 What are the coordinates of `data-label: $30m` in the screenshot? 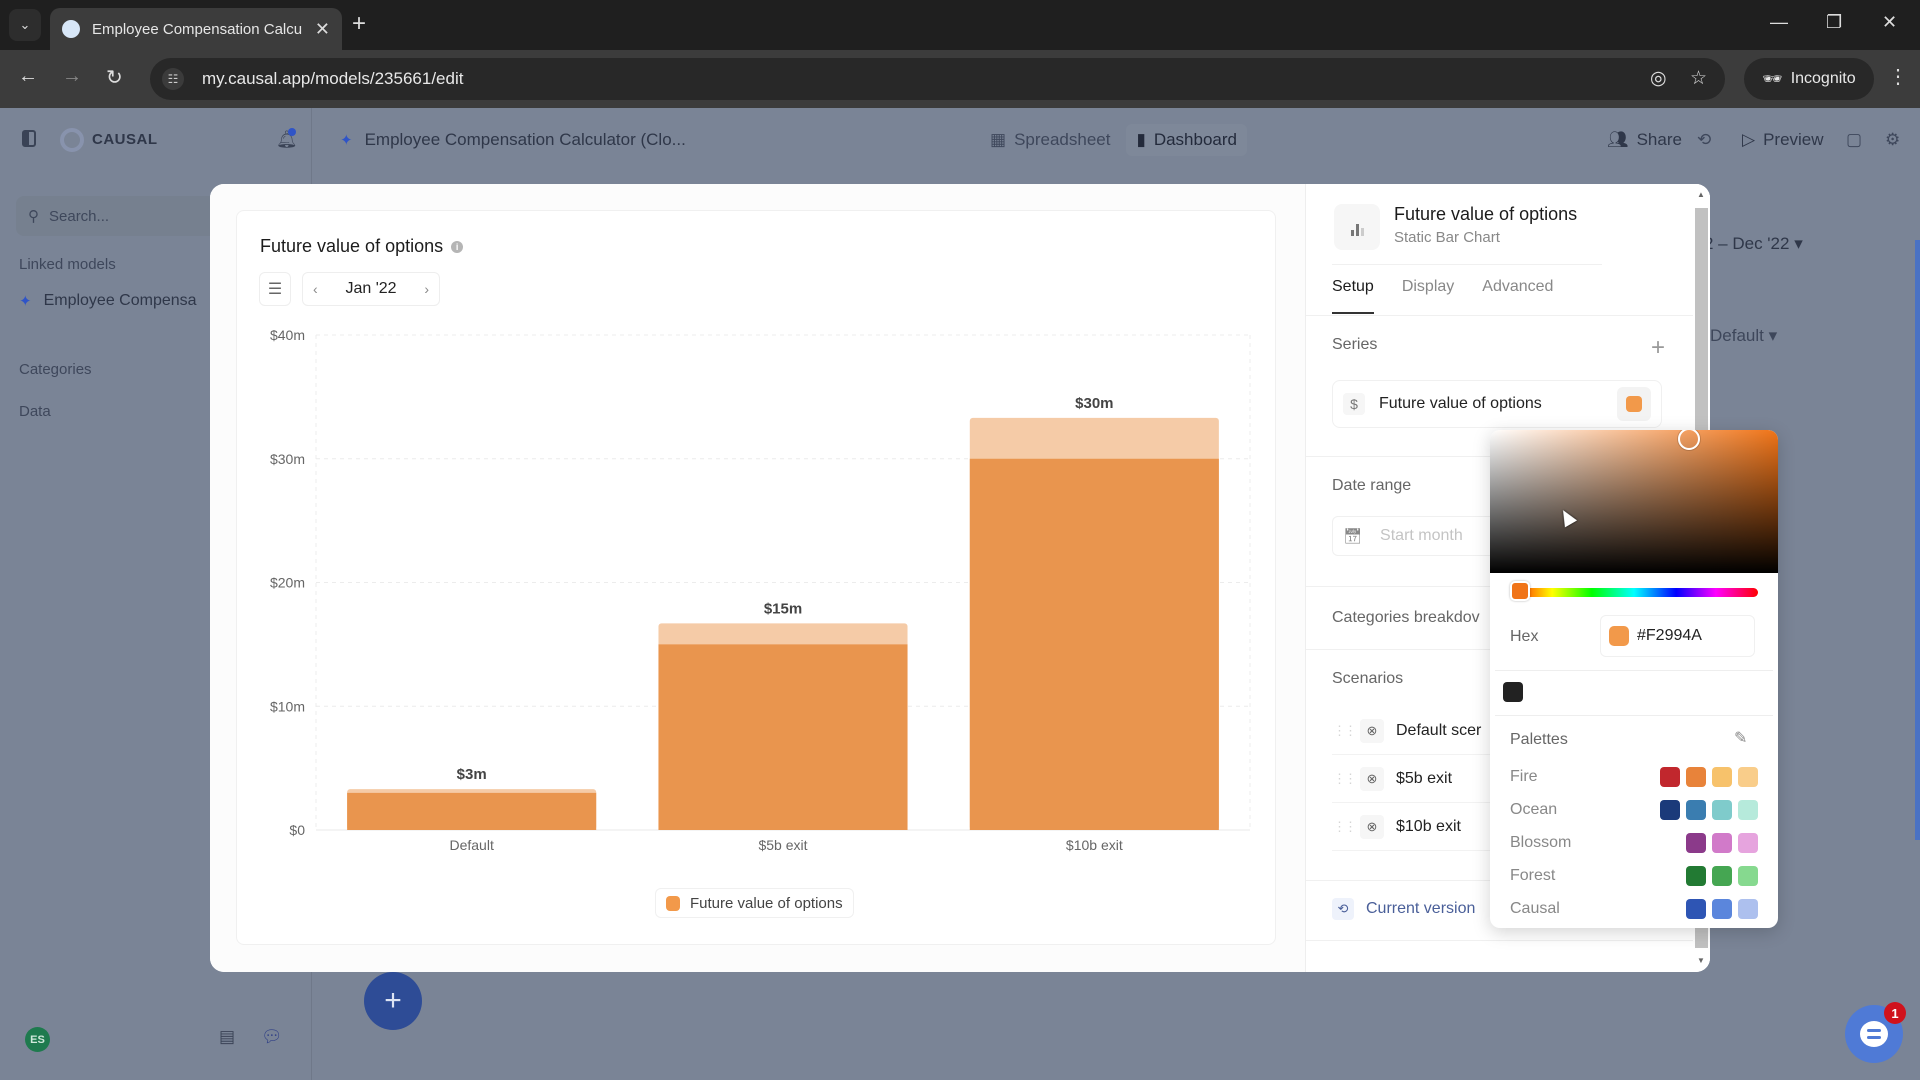 It's located at (1094, 403).